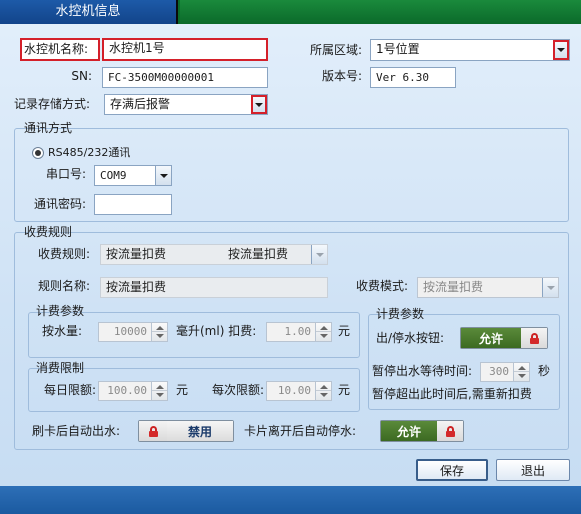 The width and height of the screenshot is (581, 514). I want to click on title-bar: 水控机信息, so click(290, 12).